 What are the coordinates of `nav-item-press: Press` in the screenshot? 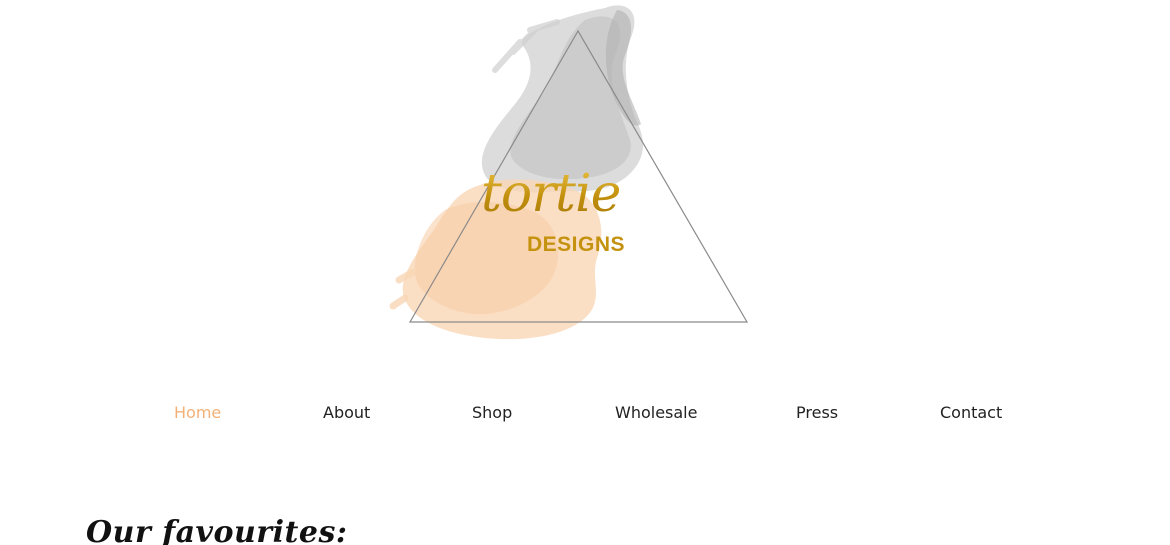 It's located at (817, 412).